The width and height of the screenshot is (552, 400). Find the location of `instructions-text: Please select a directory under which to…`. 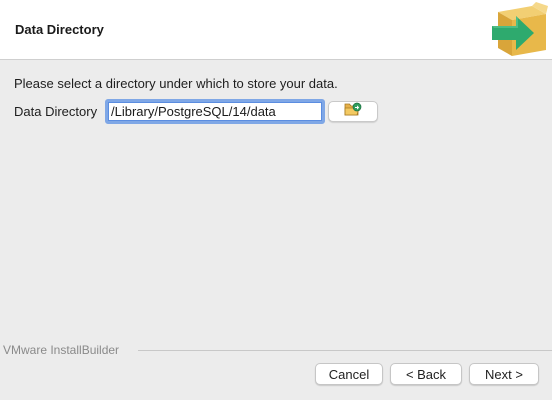

instructions-text: Please select a directory under which to… is located at coordinates (176, 83).